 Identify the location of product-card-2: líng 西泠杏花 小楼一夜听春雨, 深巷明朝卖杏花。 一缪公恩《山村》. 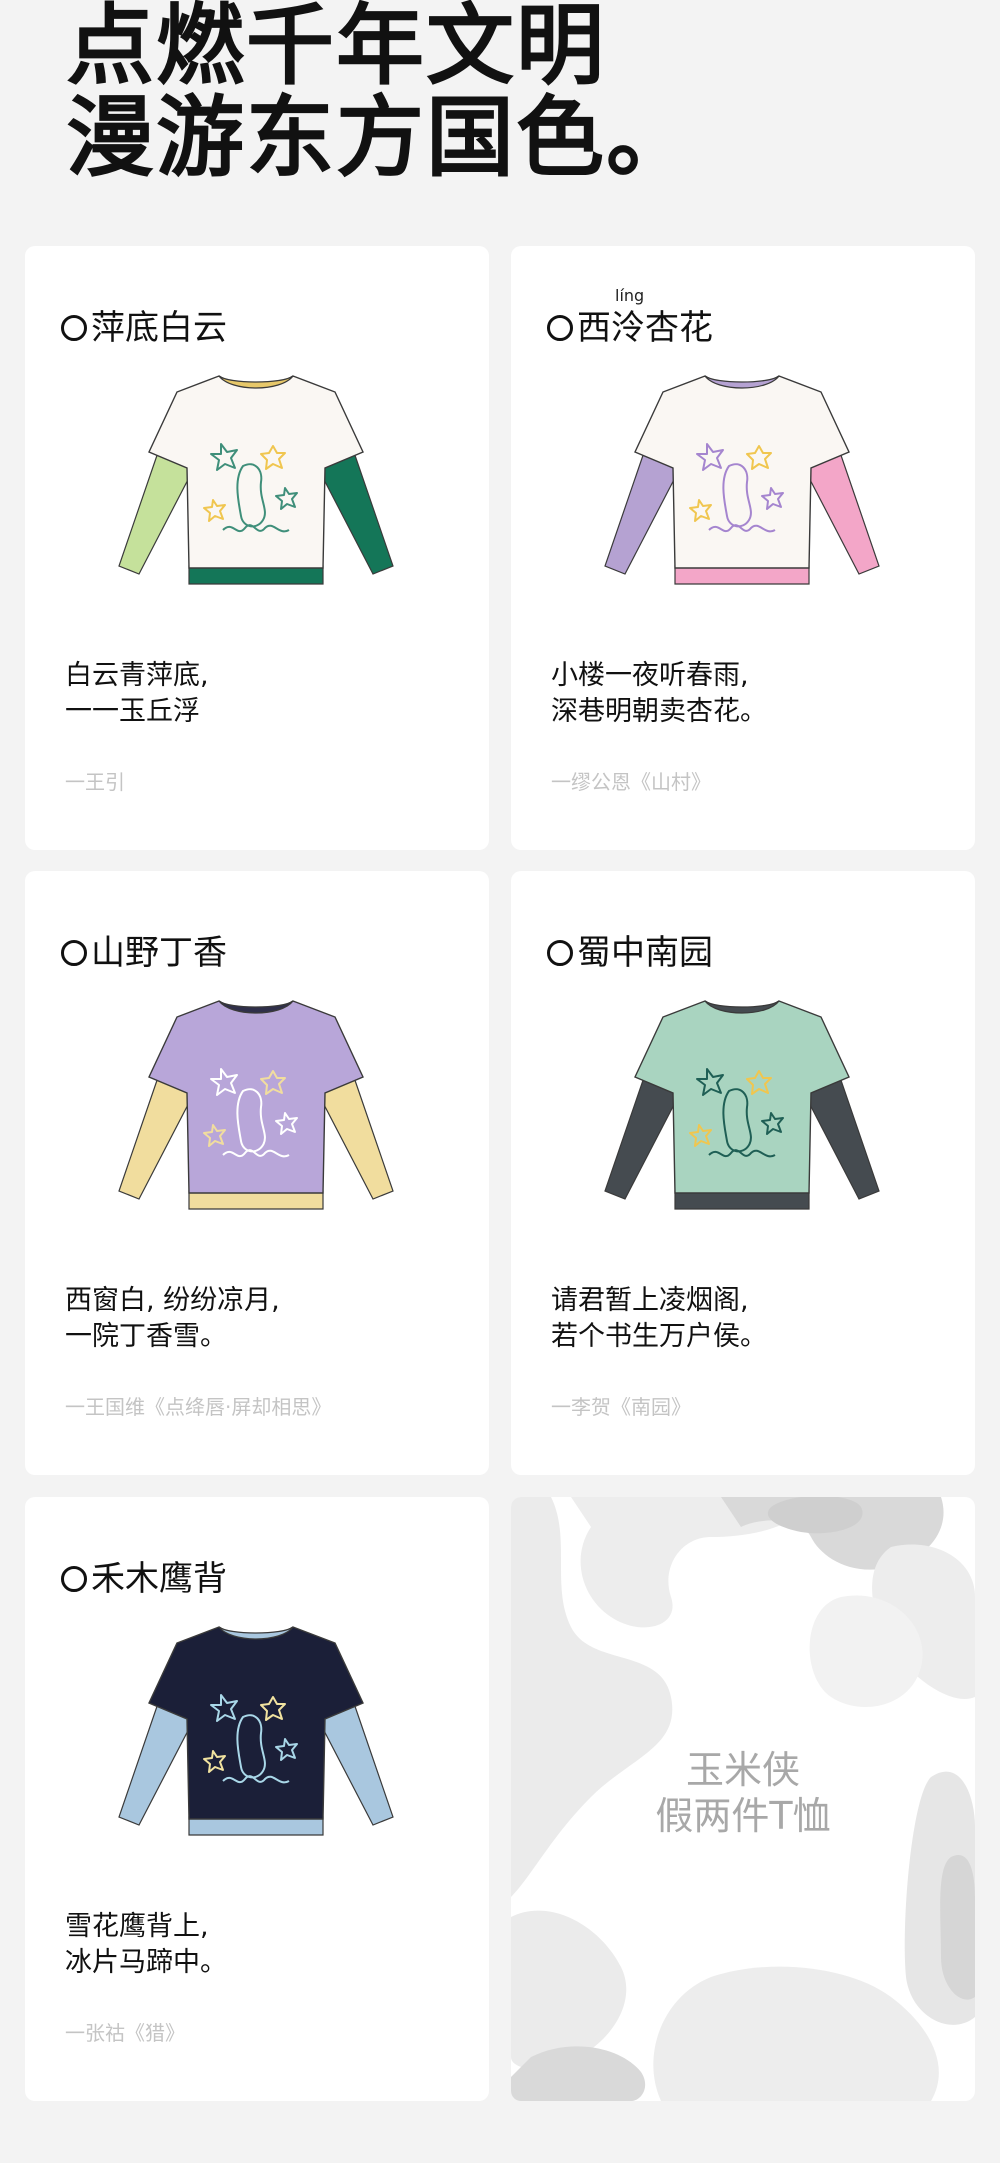
(743, 548).